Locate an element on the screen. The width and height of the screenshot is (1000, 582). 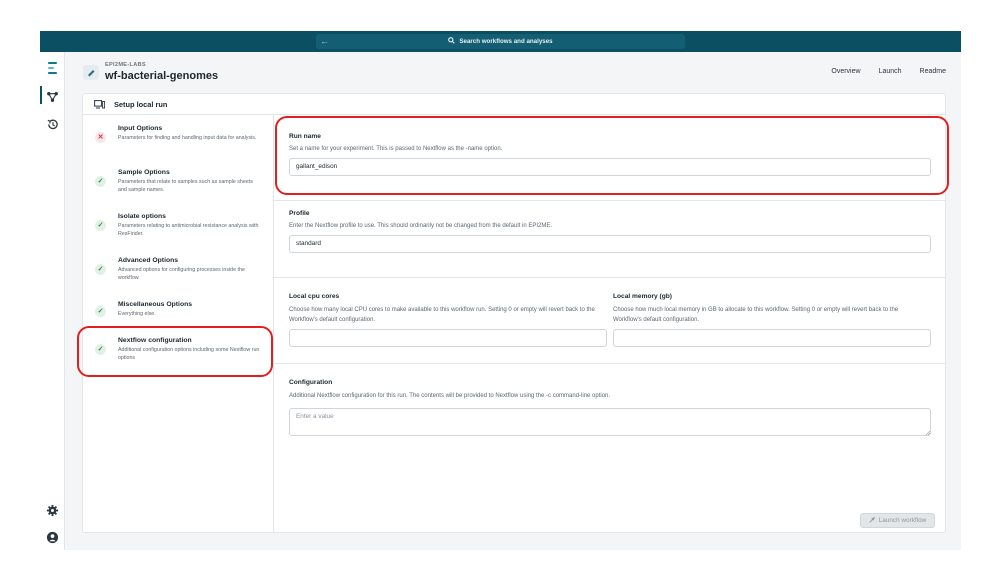
step-desc: Everything else. is located at coordinates (137, 314).